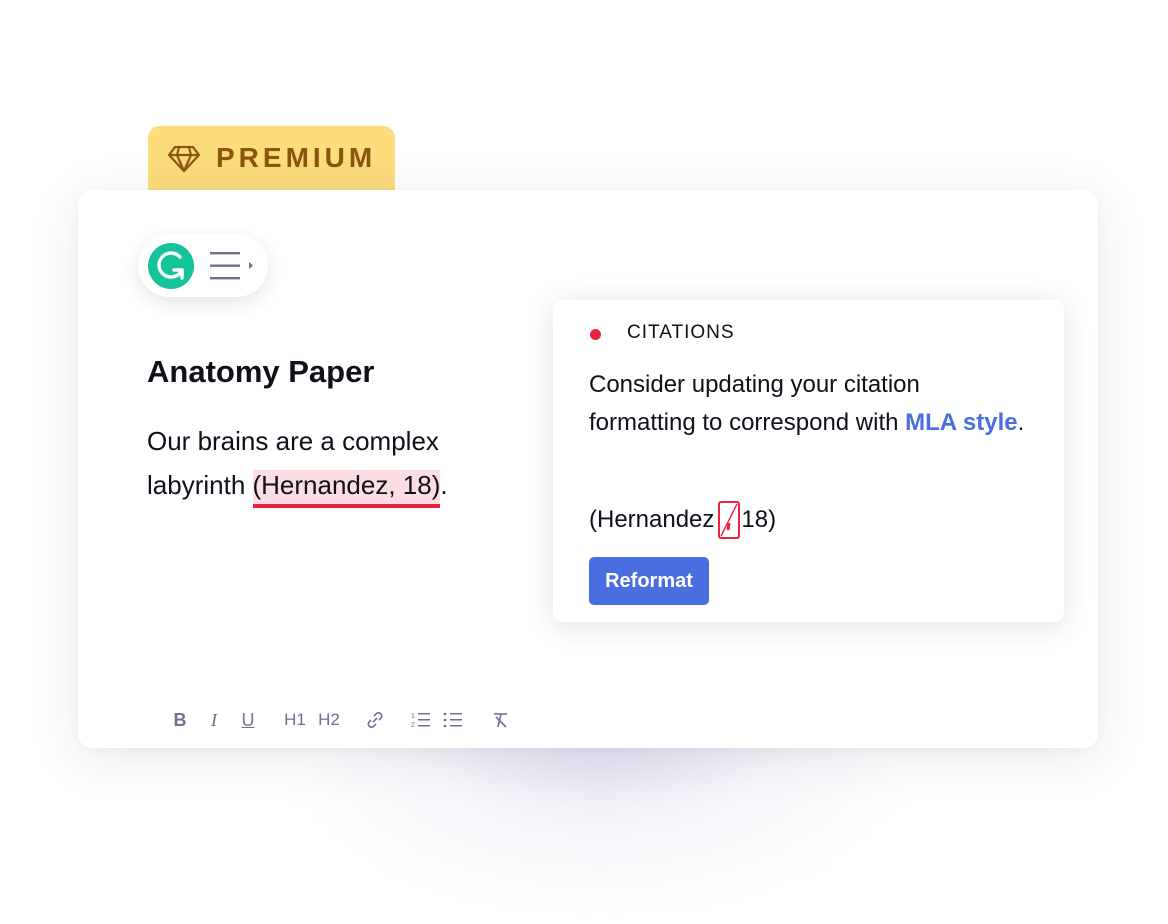  I want to click on bulleted-list-button, so click(453, 720).